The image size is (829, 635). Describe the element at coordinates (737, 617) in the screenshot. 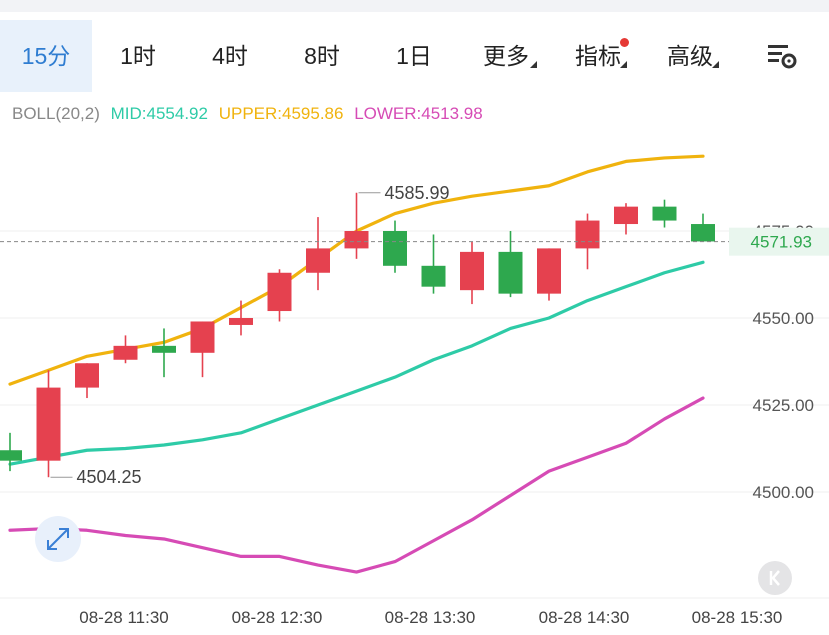

I see `x-tick-label: 08-28 15:30` at that location.